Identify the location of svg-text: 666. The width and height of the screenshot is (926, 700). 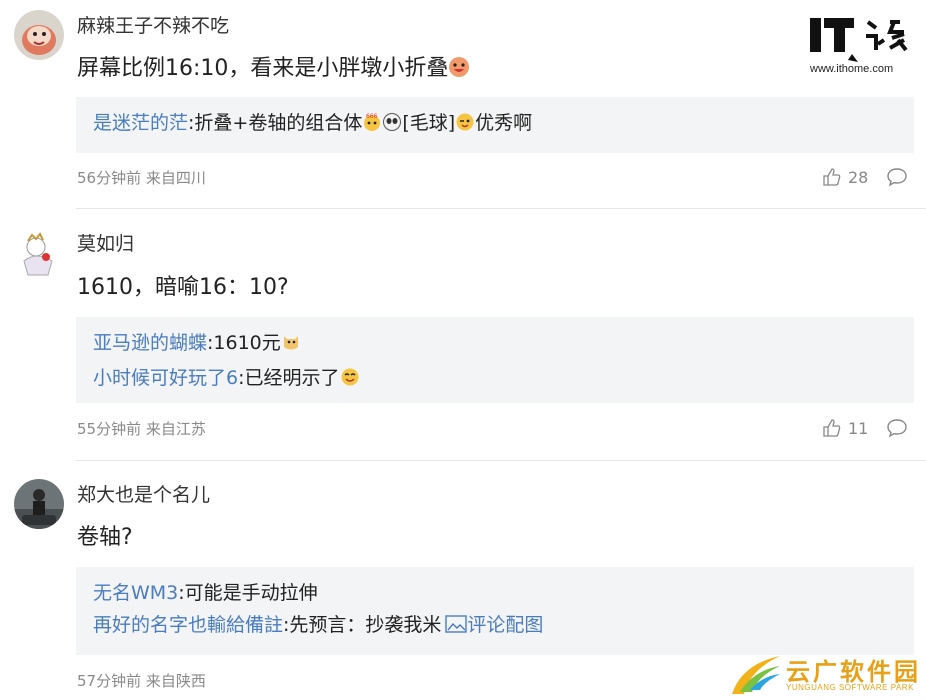
(372, 116).